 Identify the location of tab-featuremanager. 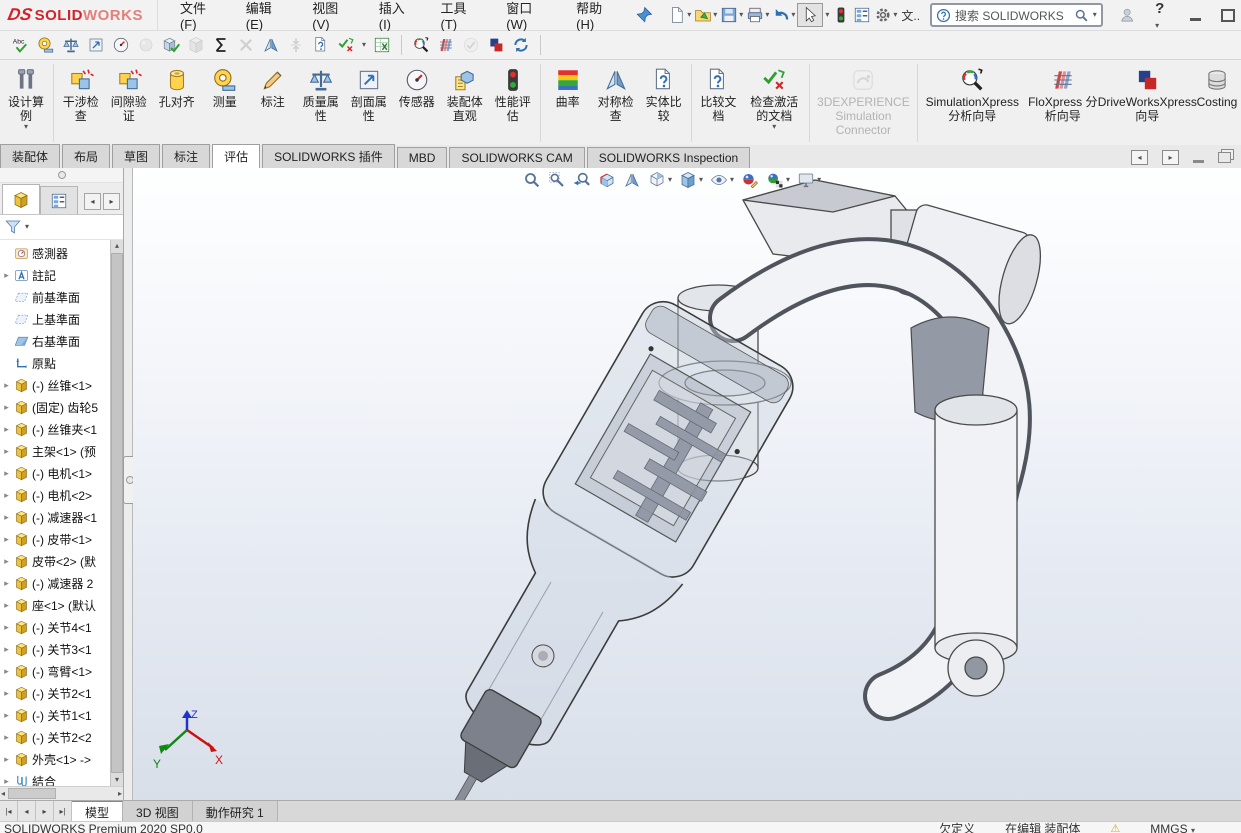
(21, 199).